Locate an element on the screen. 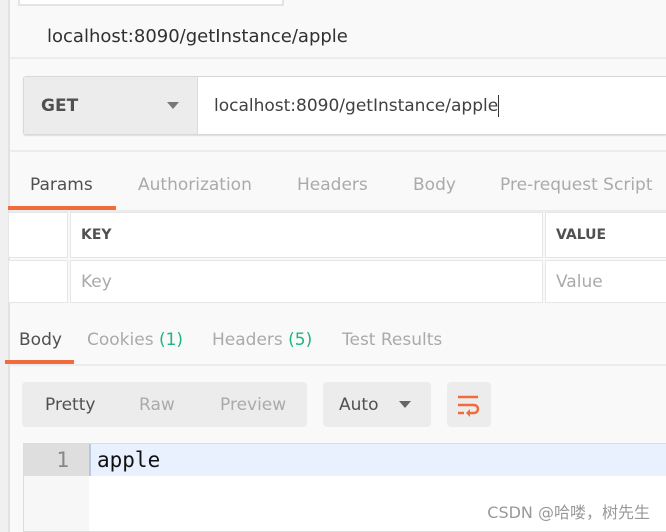 The height and width of the screenshot is (532, 666). code-line: apple is located at coordinates (377, 460).